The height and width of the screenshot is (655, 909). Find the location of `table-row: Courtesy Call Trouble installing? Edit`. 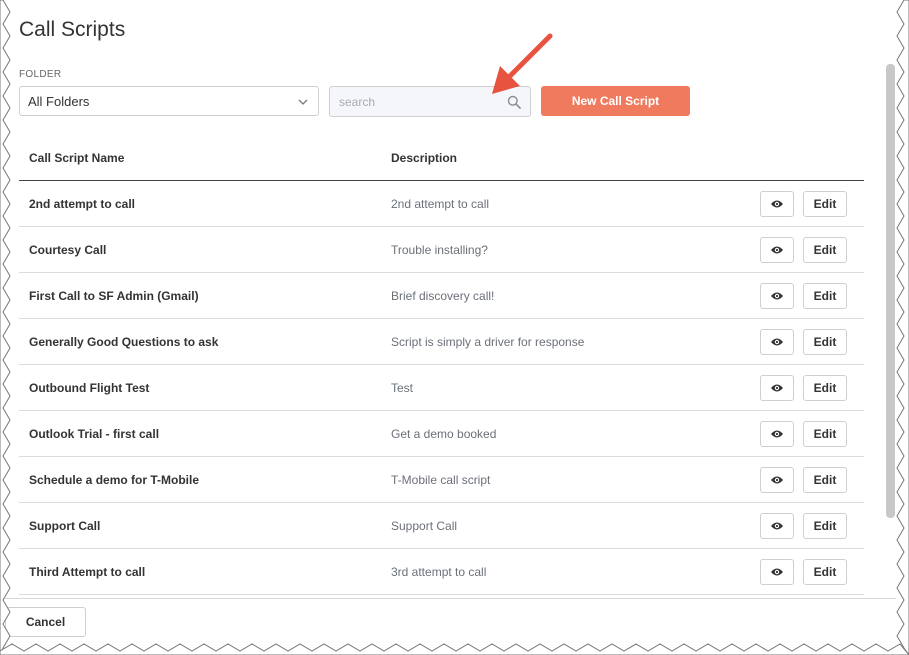

table-row: Courtesy Call Trouble installing? Edit is located at coordinates (441, 250).